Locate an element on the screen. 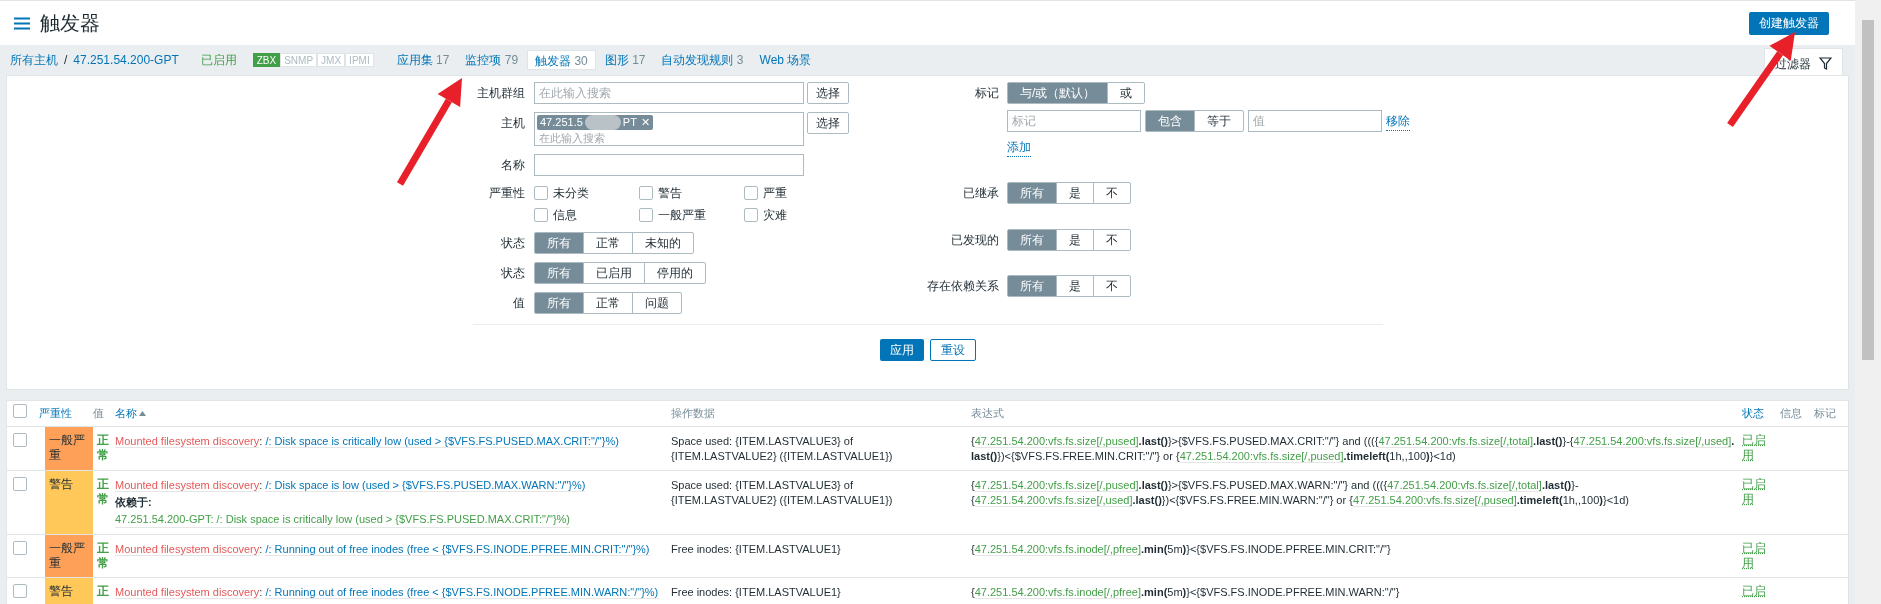 Image resolution: width=1881 pixels, height=604 pixels. segment-option: 包含 is located at coordinates (1170, 121).